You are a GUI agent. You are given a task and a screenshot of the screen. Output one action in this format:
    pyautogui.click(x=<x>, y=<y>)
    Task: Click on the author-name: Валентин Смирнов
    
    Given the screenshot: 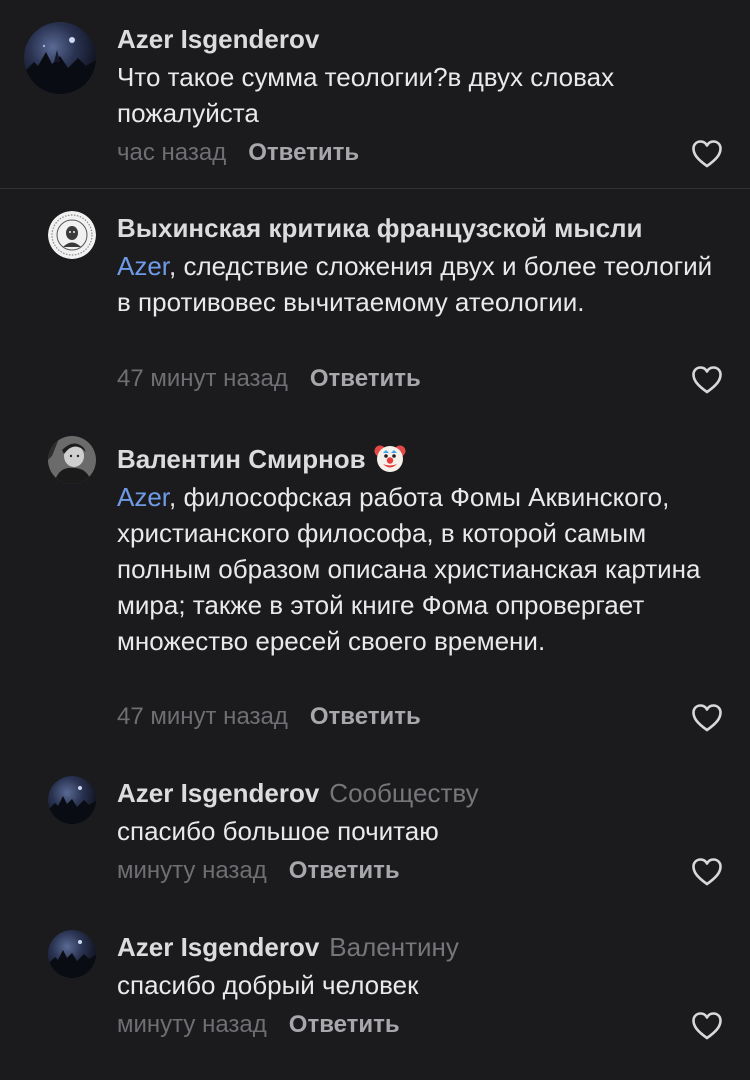 What is the action you would take?
    pyautogui.click(x=241, y=459)
    